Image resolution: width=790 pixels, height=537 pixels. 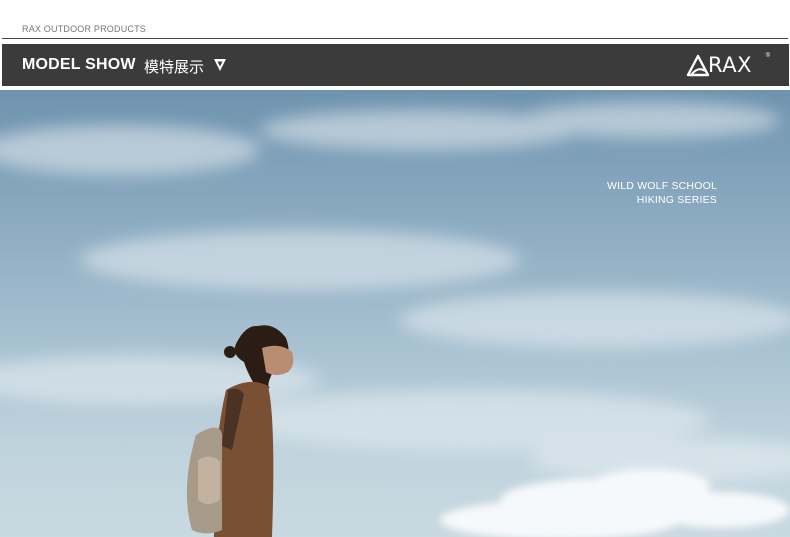 I want to click on series-line-2: HIKING SERIES, so click(x=676, y=200).